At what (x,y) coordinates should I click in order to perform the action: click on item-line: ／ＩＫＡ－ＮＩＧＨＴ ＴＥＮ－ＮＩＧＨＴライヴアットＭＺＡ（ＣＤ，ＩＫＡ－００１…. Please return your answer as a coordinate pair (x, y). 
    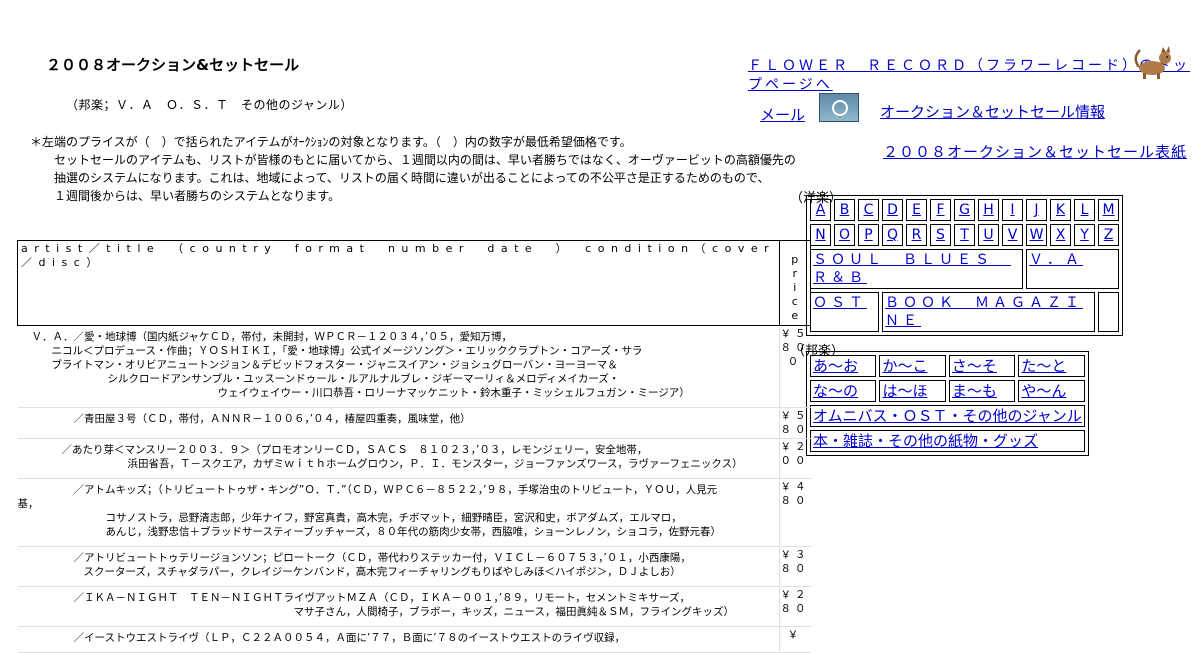
    Looking at the image, I should click on (382, 598).